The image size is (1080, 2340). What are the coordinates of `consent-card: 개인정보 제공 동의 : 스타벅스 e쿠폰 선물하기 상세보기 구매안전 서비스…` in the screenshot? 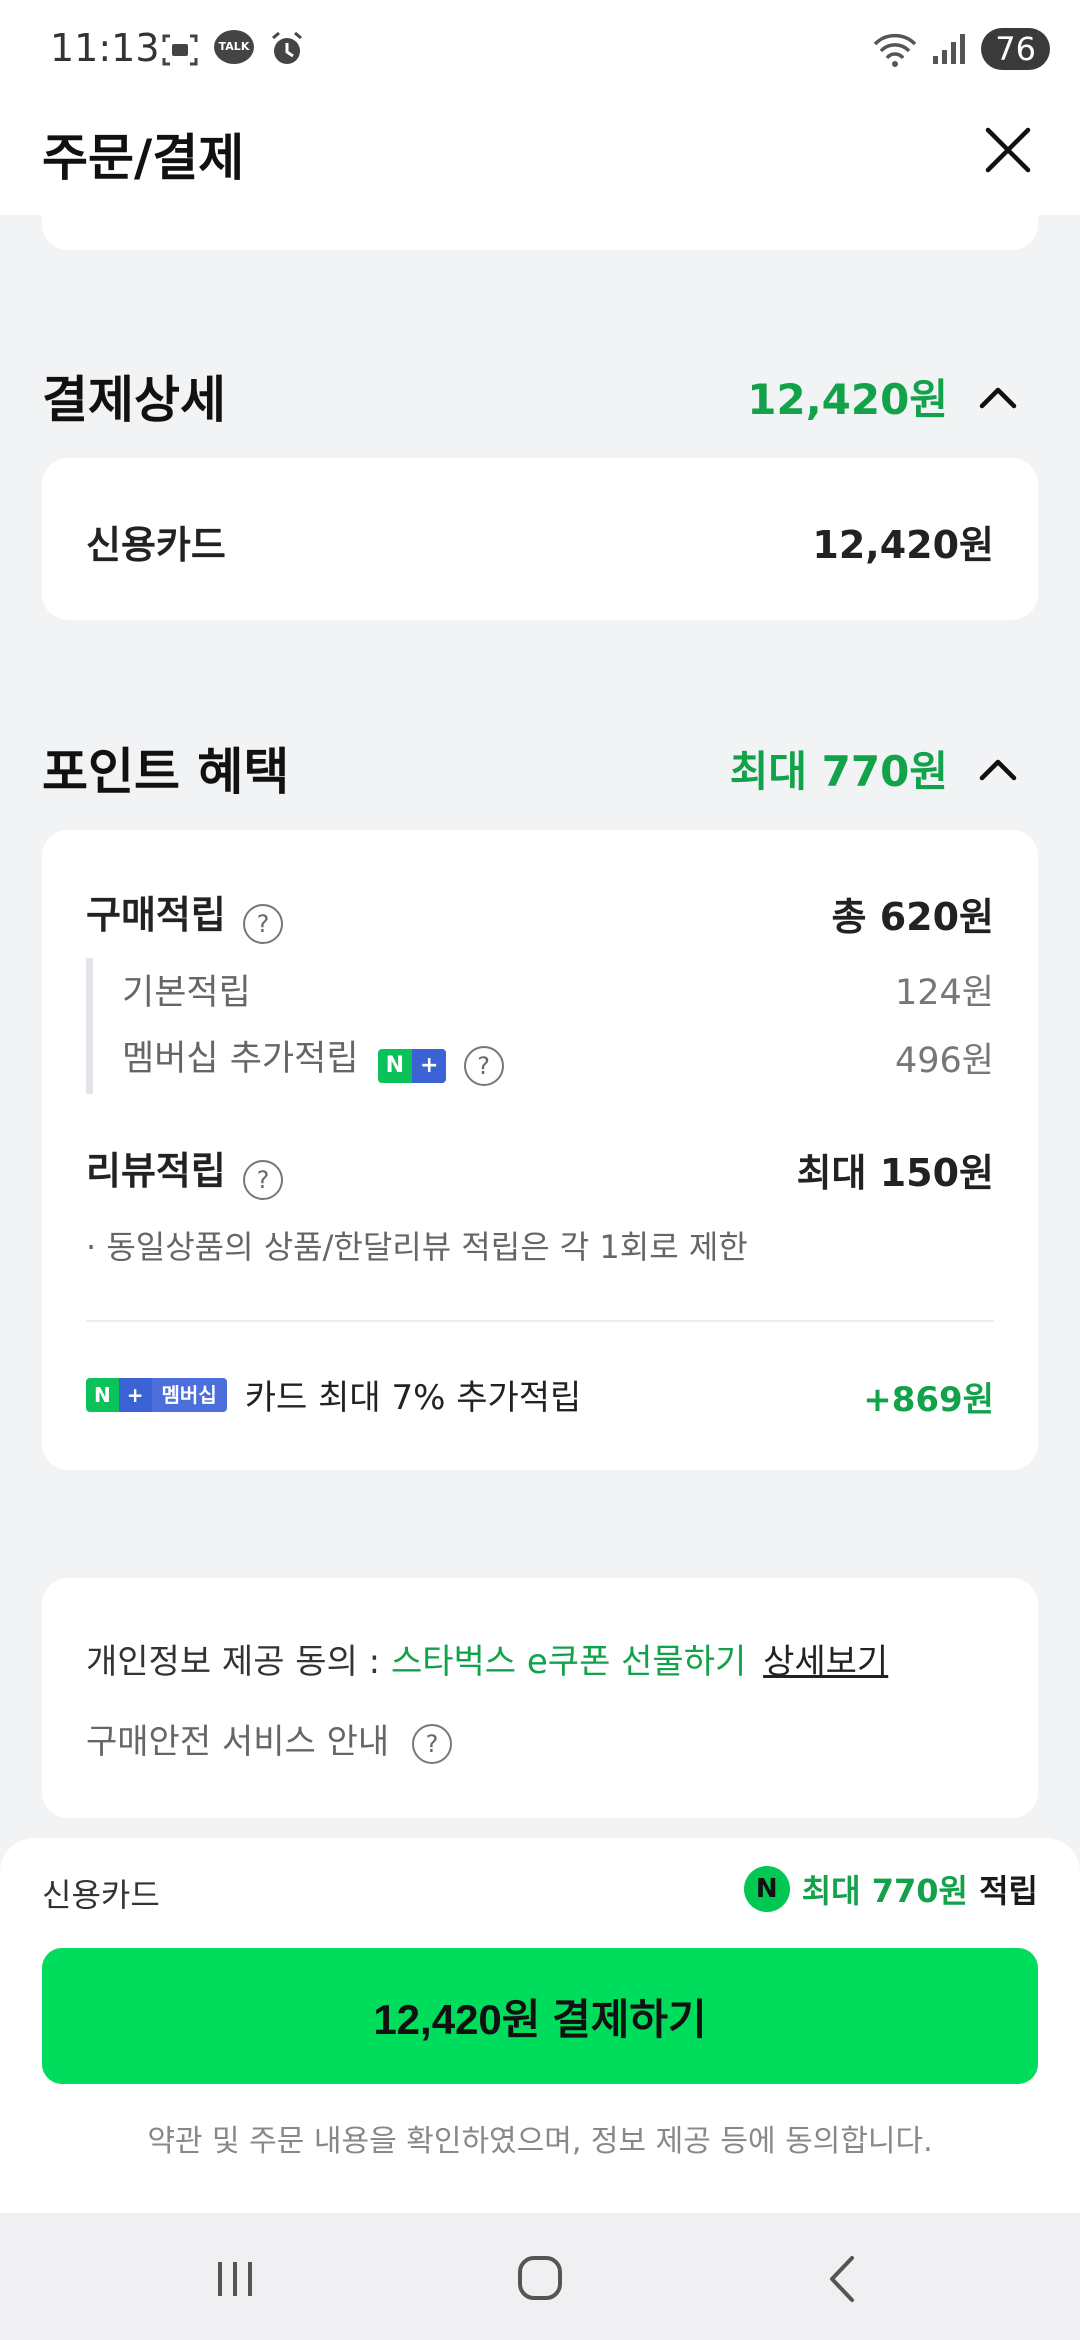 It's located at (540, 1698).